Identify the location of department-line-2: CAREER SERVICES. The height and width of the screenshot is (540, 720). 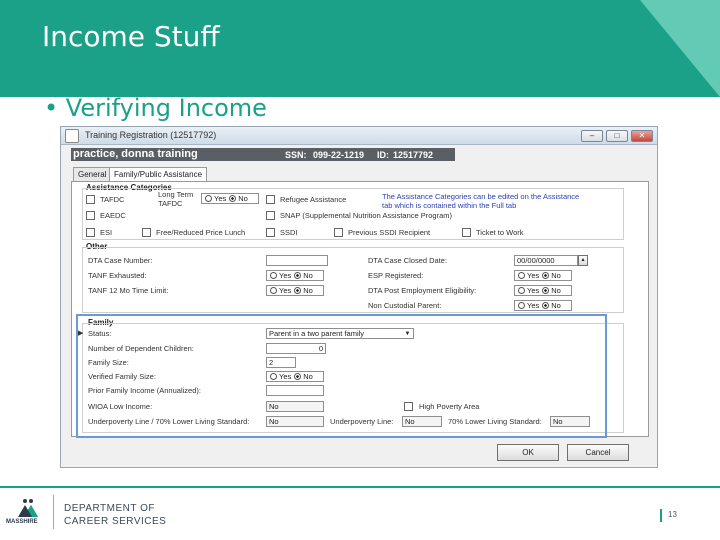
(115, 521).